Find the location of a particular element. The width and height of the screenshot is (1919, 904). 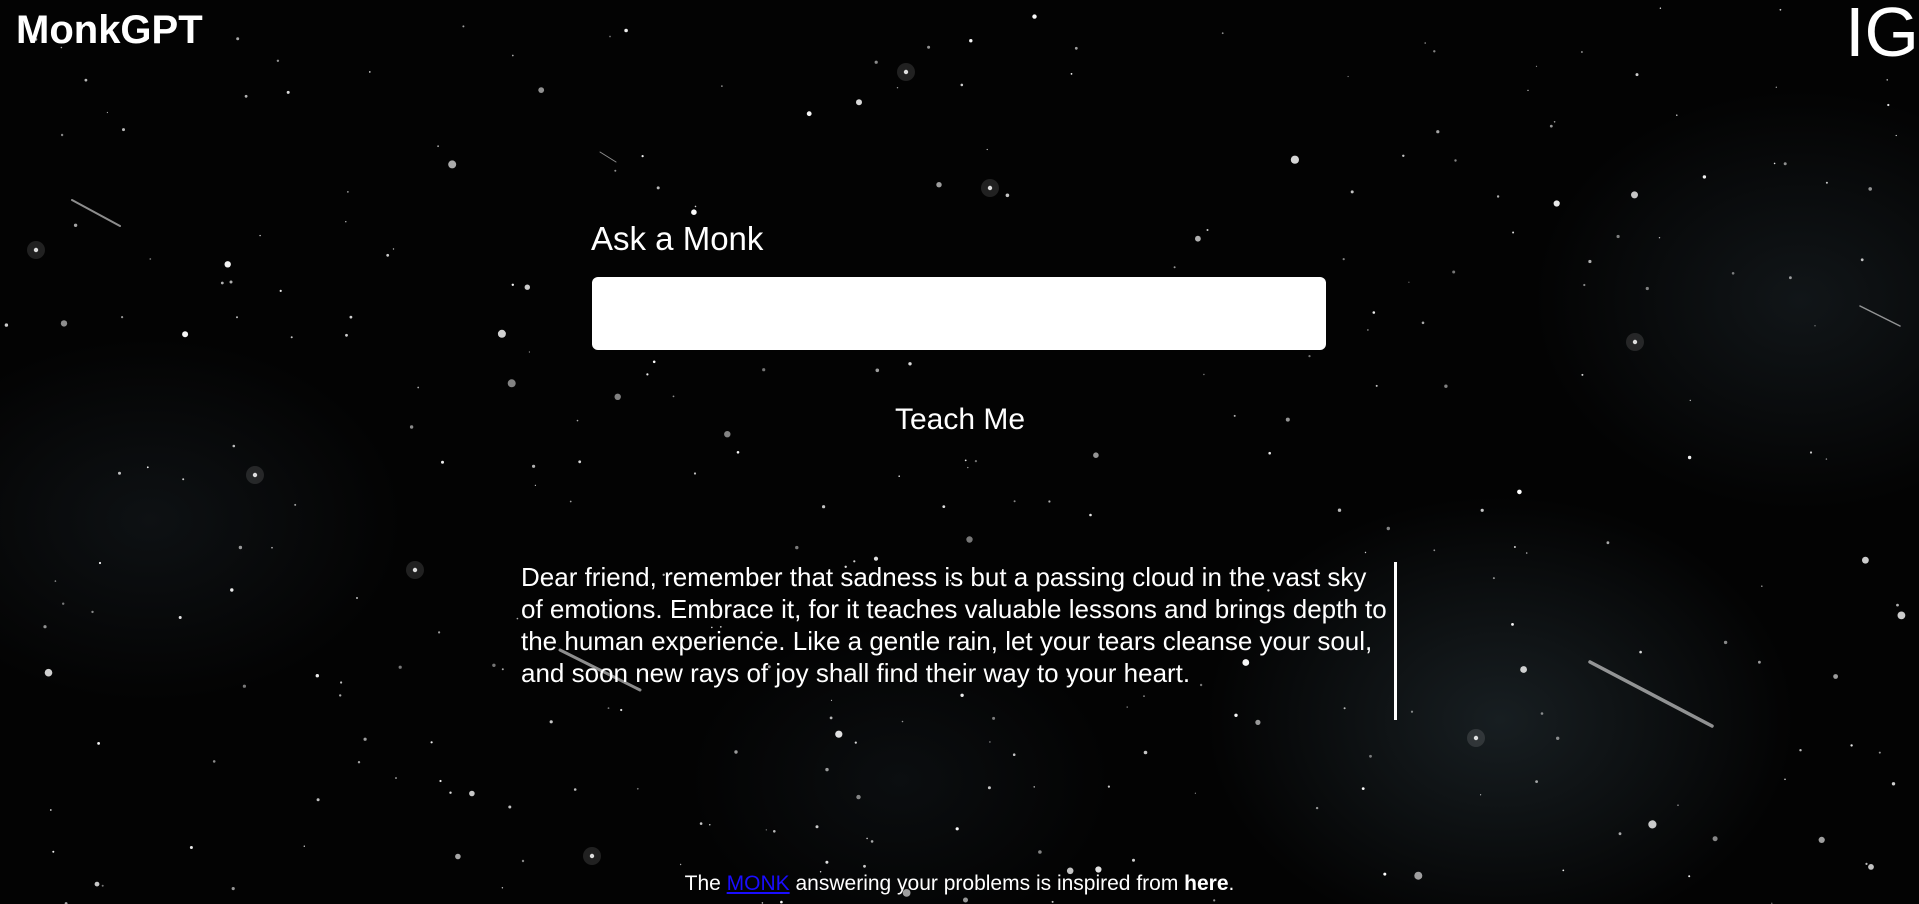

instagram-link: IG is located at coordinates (1882, 33).